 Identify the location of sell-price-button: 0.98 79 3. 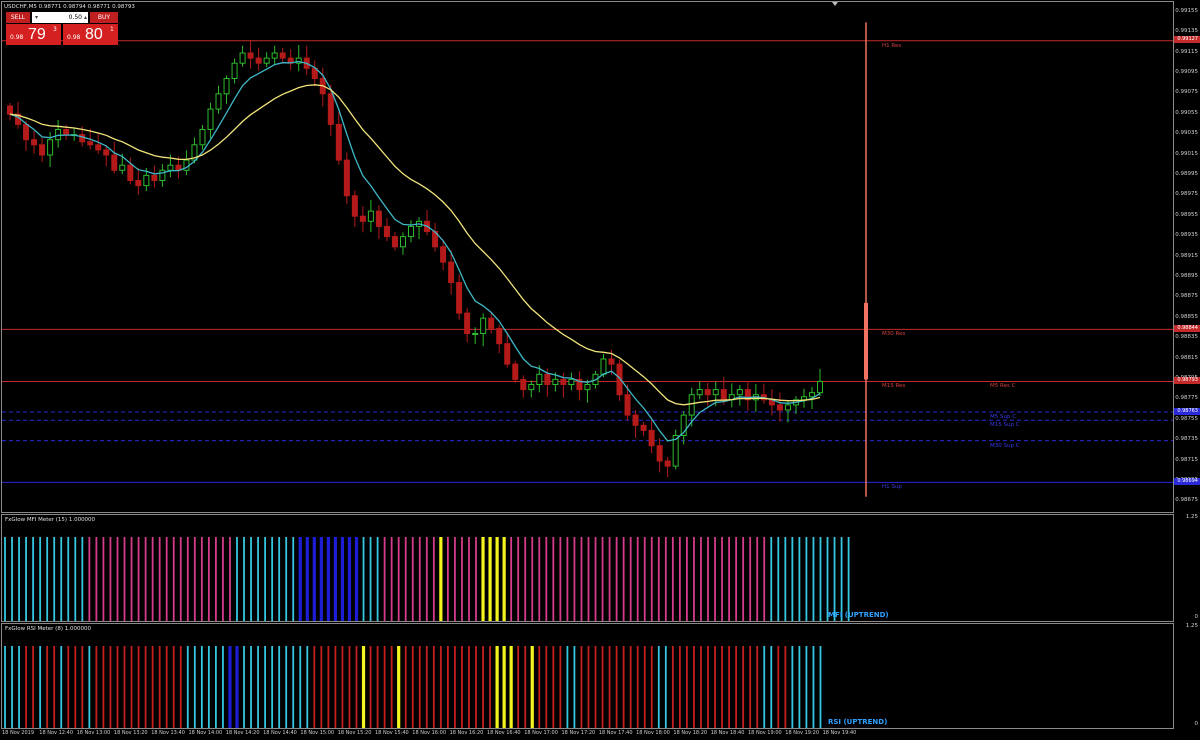
(33, 34).